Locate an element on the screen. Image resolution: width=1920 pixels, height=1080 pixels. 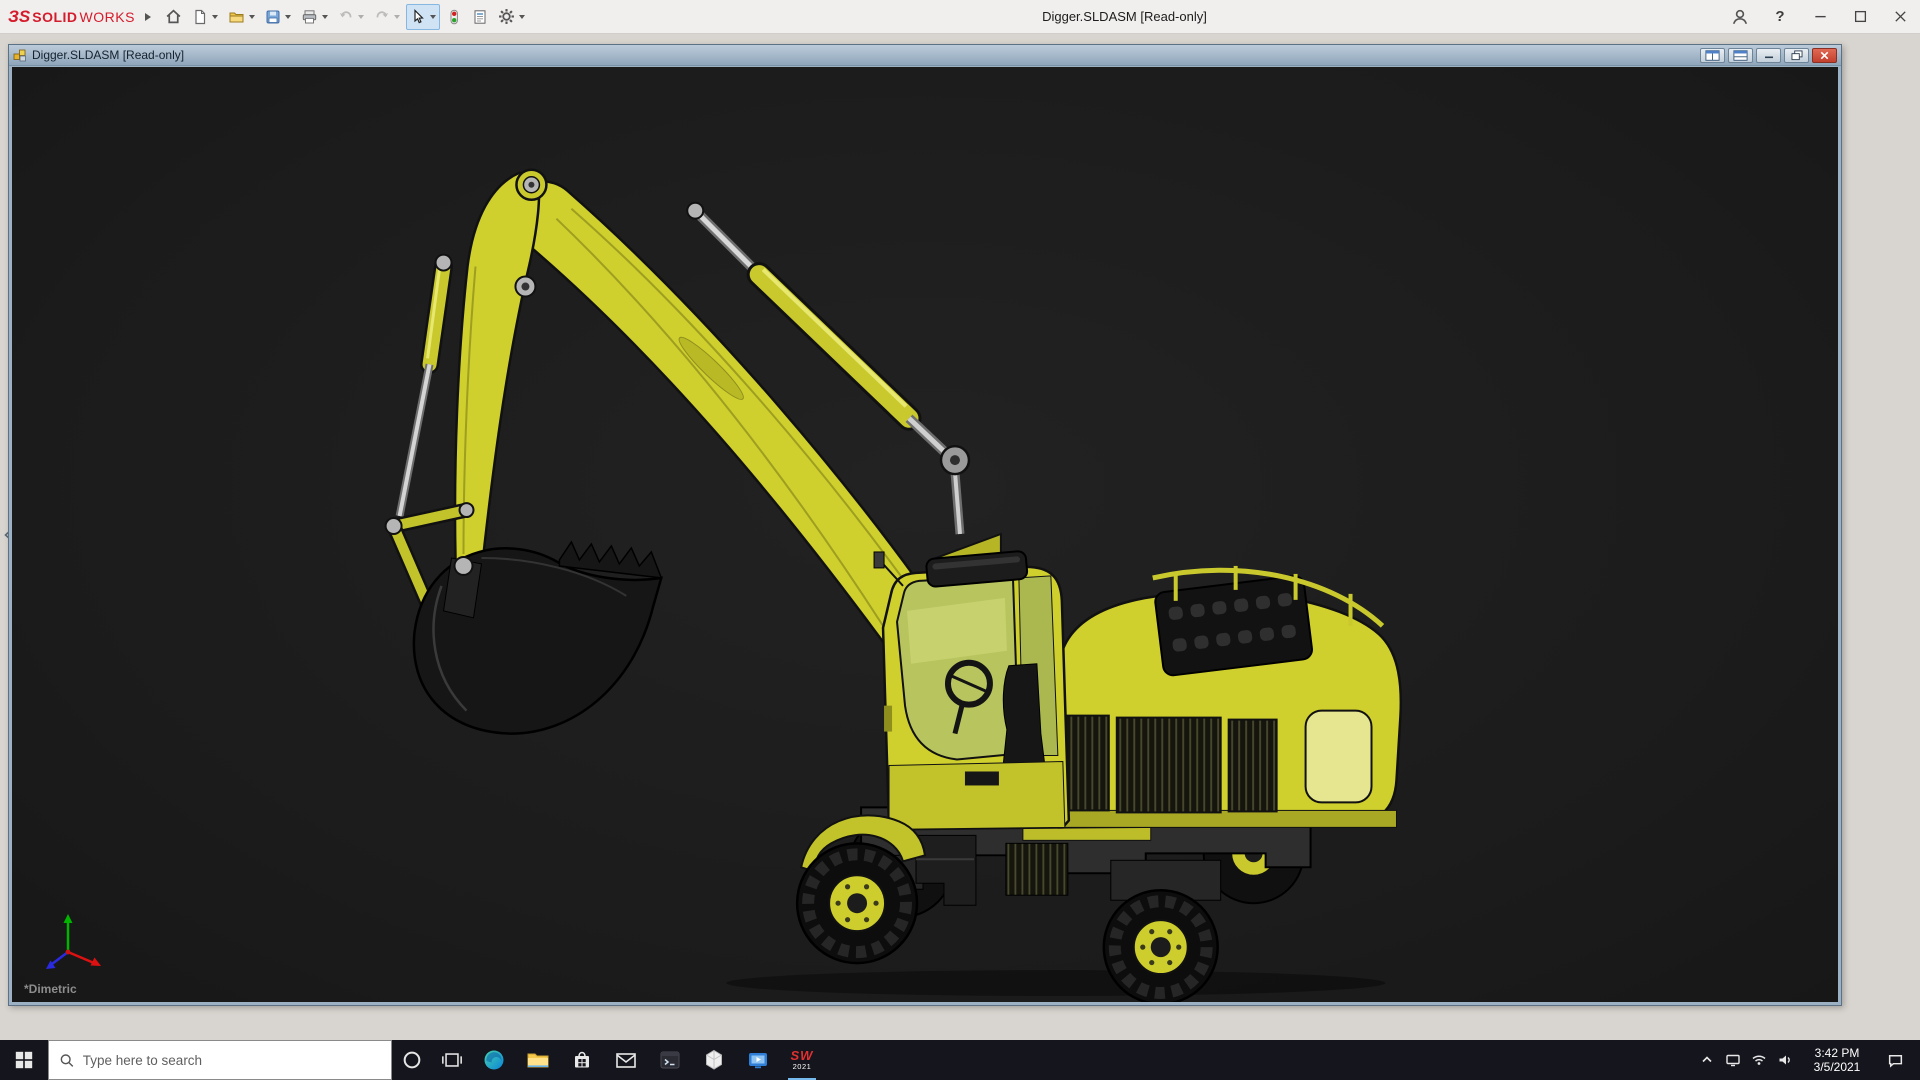
home-button is located at coordinates (173, 17).